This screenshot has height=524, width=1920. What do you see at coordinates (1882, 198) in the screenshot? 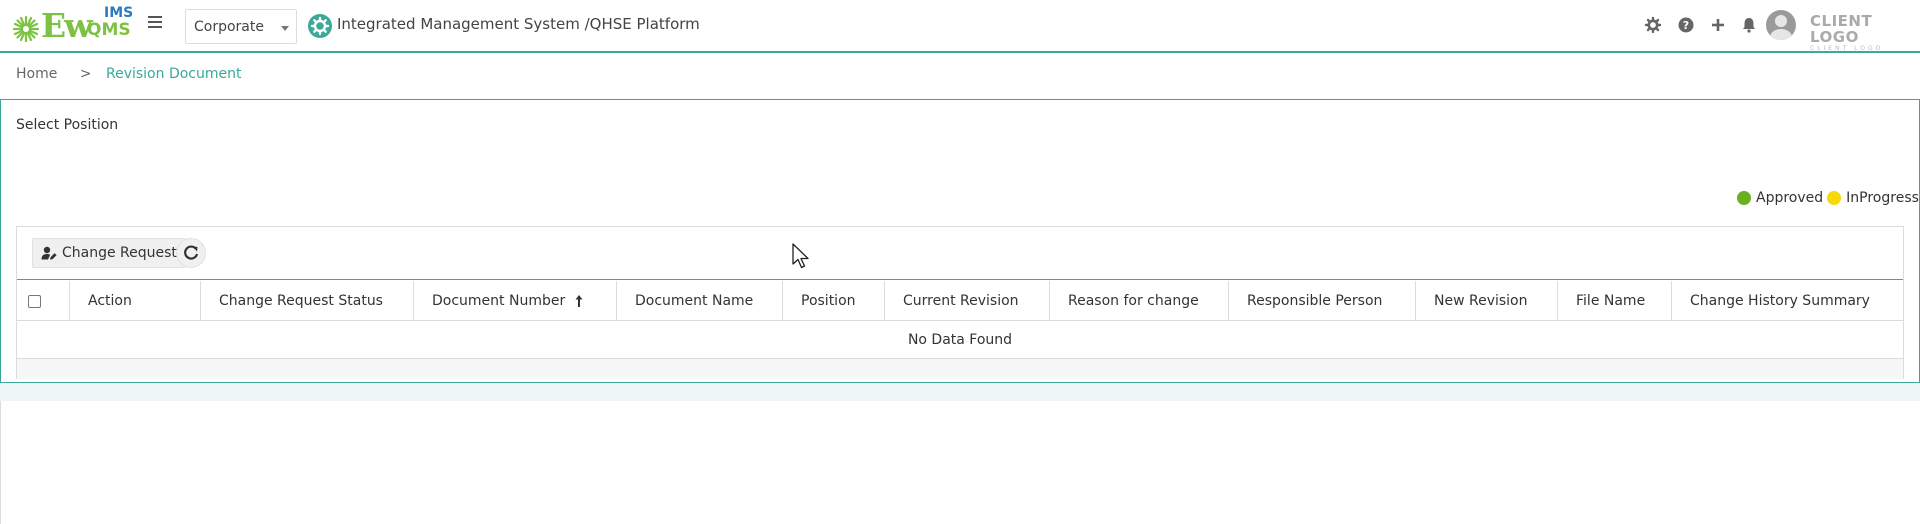
I see `legend-label: InProgress` at bounding box center [1882, 198].